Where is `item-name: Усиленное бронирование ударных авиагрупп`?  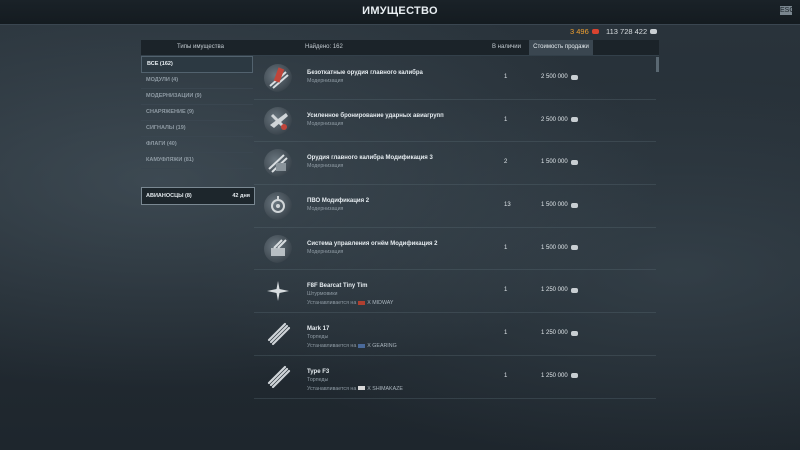 item-name: Усиленное бронирование ударных авиагрупп is located at coordinates (375, 115).